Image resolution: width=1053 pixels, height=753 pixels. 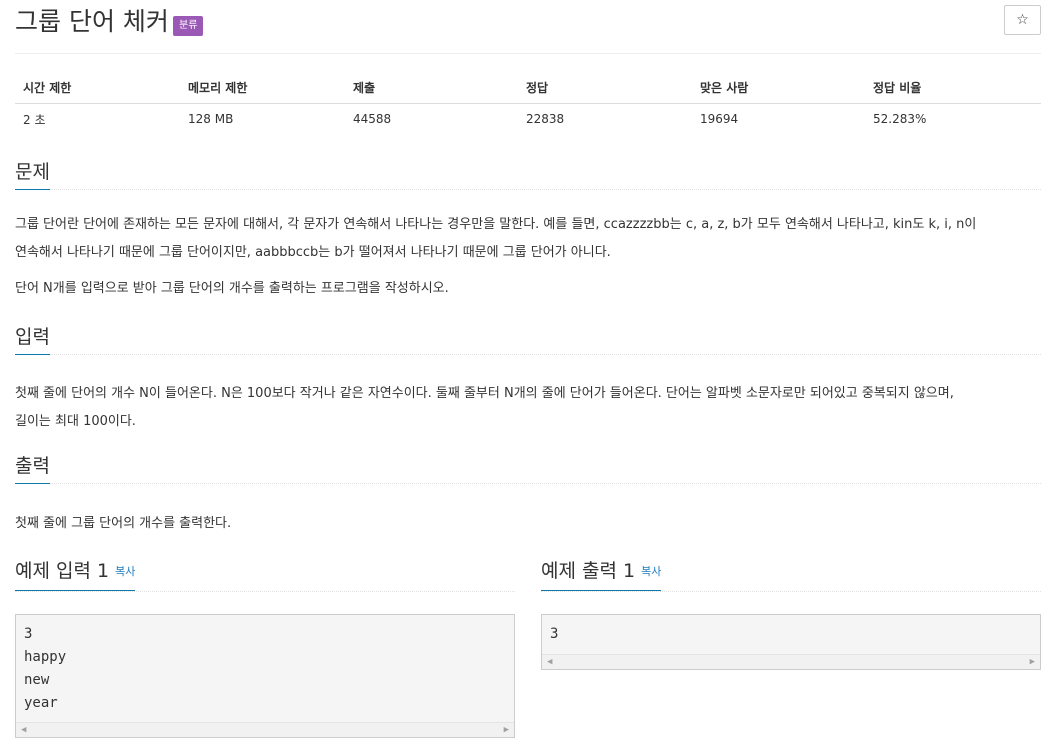 I want to click on sample-input-line: 3, so click(x=28, y=634).